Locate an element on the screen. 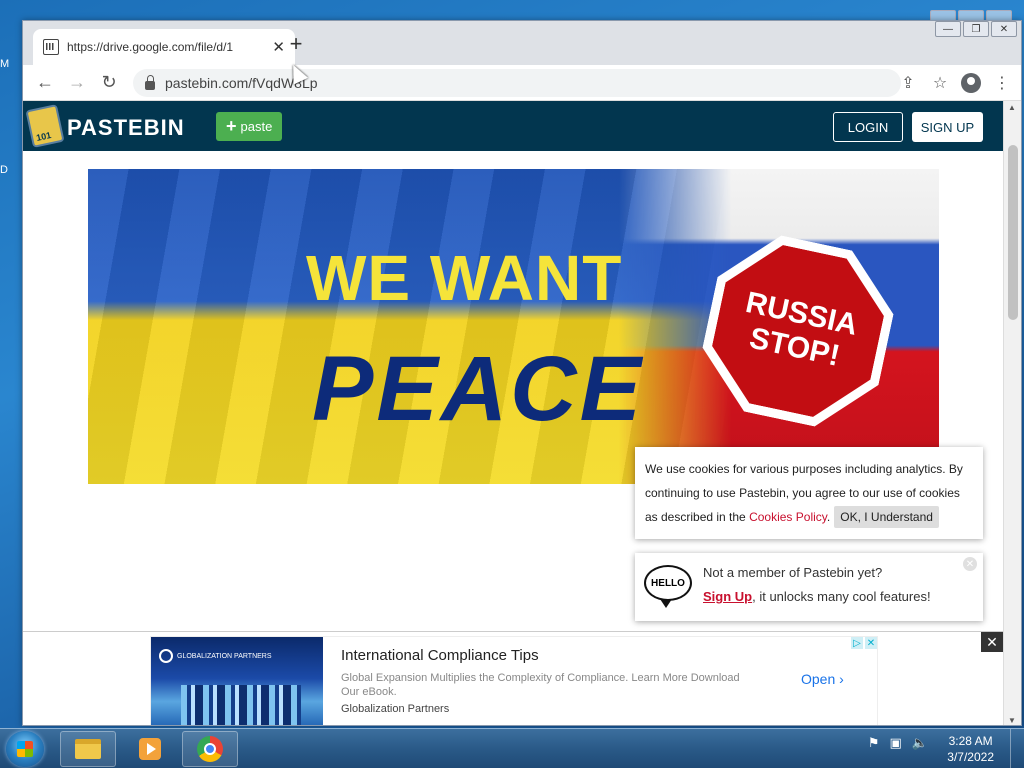 Image resolution: width=1024 pixels, height=768 pixels. pastebin-header: PASTEBIN + paste LOGIN SIGN UP is located at coordinates (513, 126).